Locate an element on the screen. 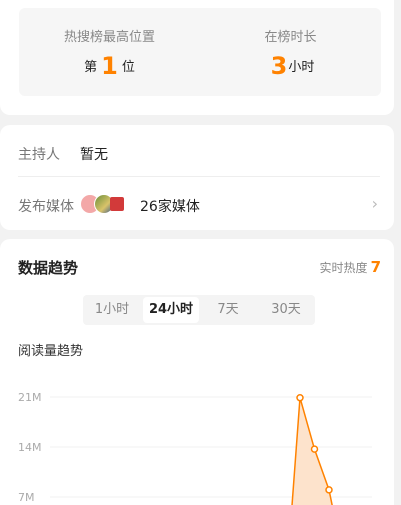 Image resolution: width=401 pixels, height=505 pixels. peak-position-label: 热搜榜最高位置 is located at coordinates (109, 37).